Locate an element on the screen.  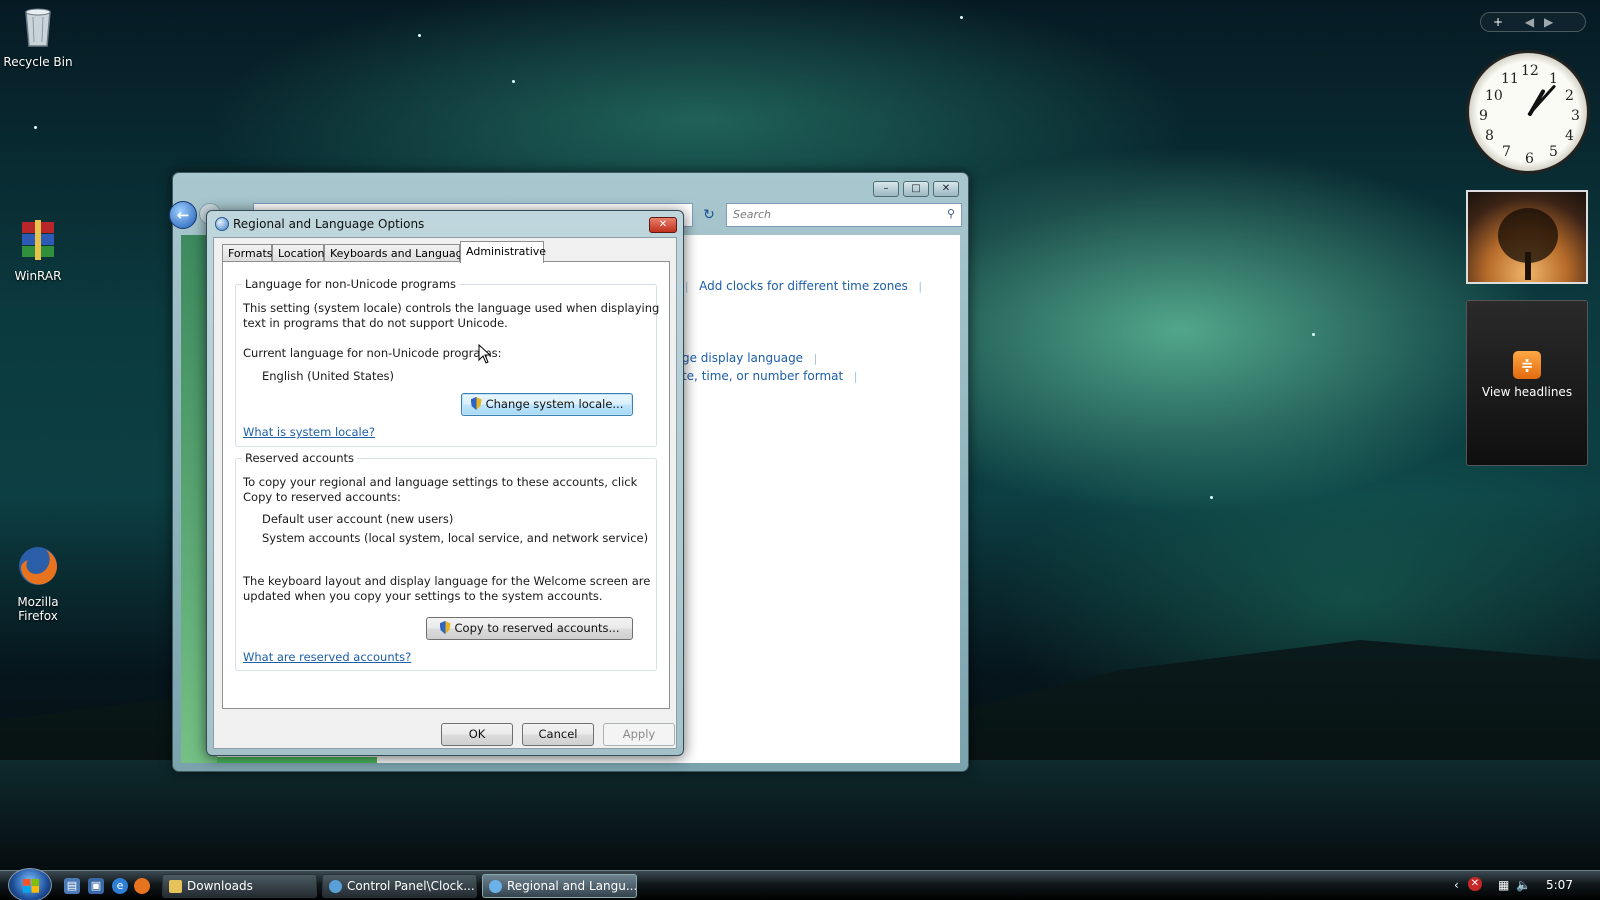
feed-headlines-gadget: ≑ View headlines is located at coordinates (1527, 383).